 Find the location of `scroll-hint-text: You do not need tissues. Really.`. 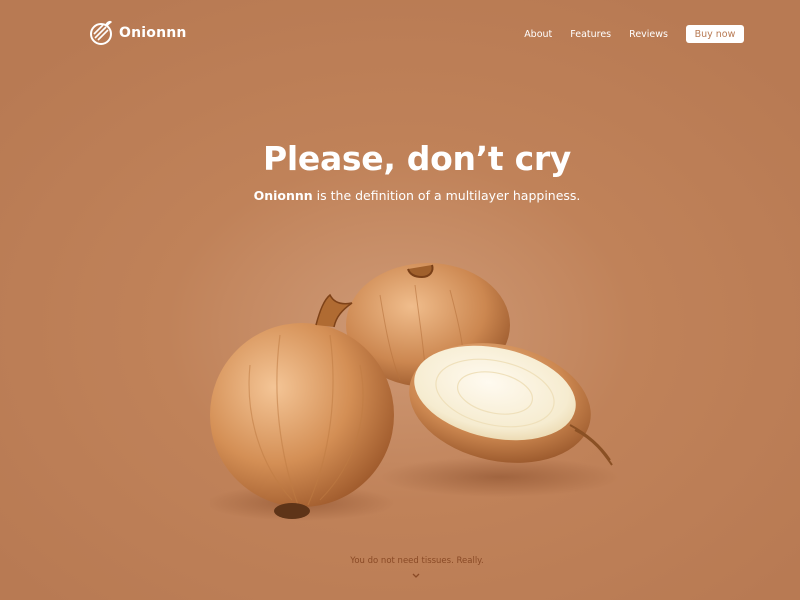

scroll-hint-text: You do not need tissues. Really. is located at coordinates (417, 561).